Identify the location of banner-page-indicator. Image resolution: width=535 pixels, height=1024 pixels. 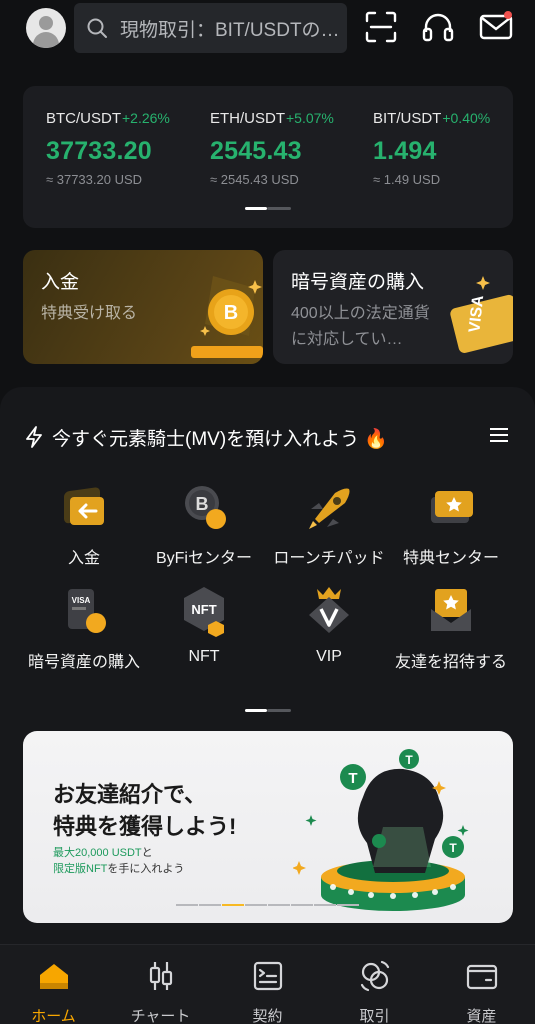
(267, 905).